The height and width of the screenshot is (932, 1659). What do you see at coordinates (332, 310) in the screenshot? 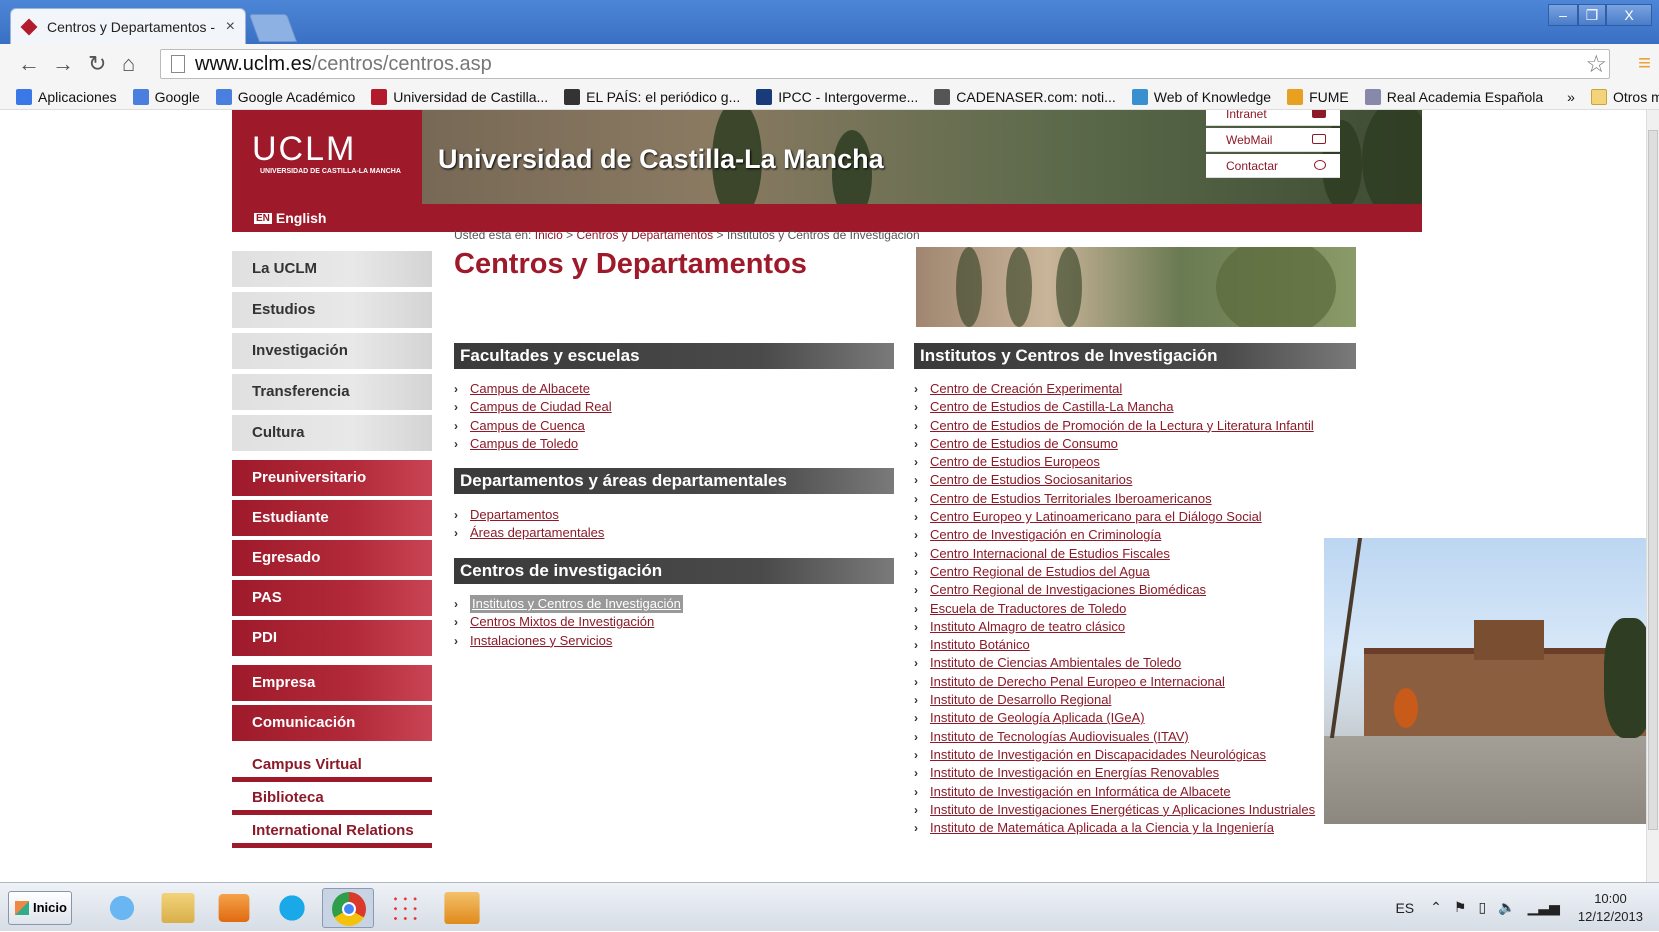
I see `nav-item: Estudios` at bounding box center [332, 310].